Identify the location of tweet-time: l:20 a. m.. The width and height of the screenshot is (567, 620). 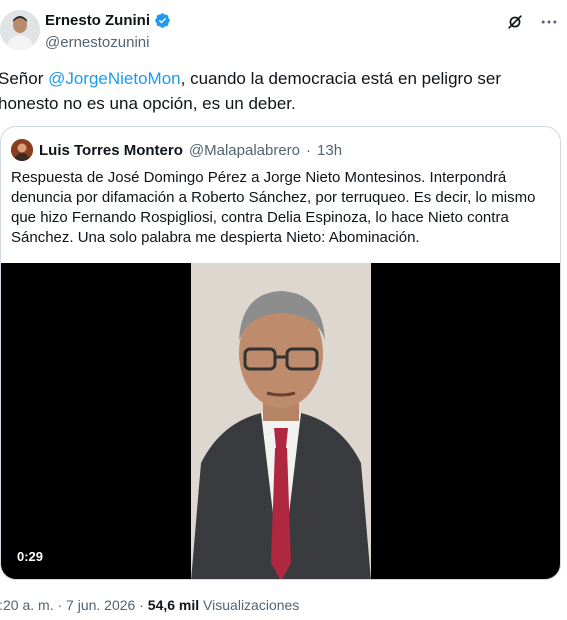
(27, 605).